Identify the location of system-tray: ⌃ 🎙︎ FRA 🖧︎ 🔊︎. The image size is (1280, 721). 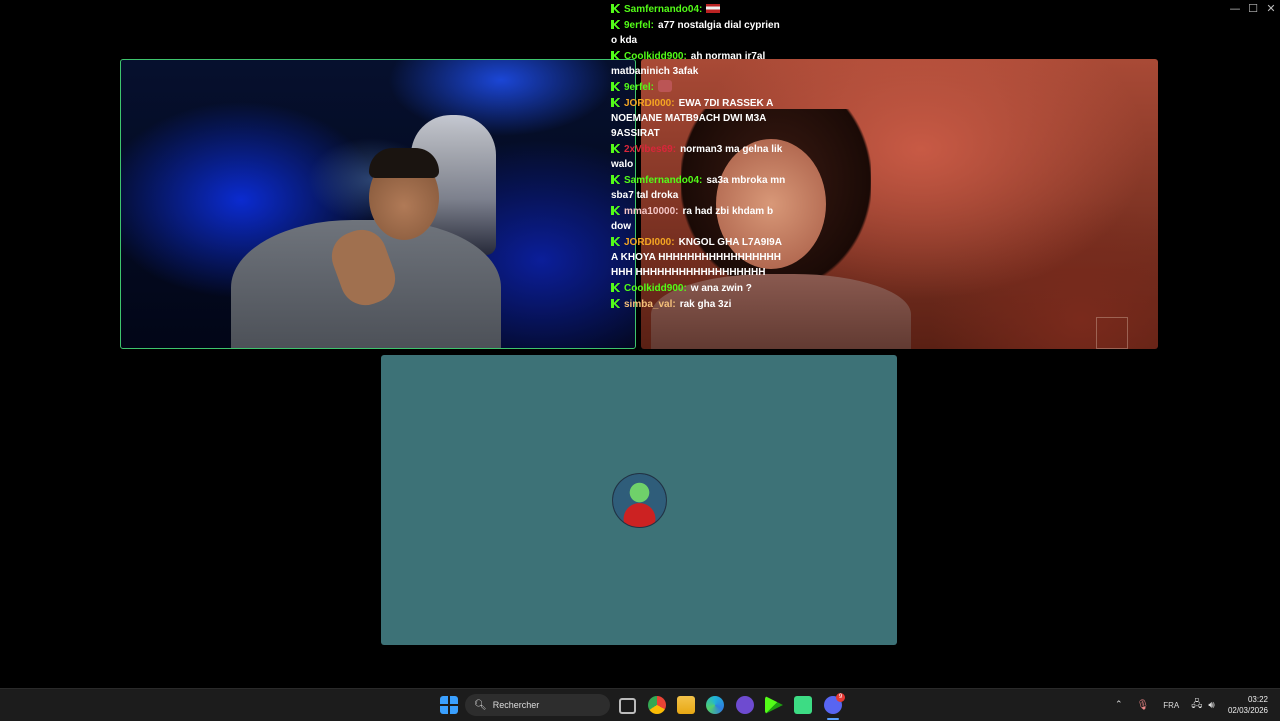
(1165, 705).